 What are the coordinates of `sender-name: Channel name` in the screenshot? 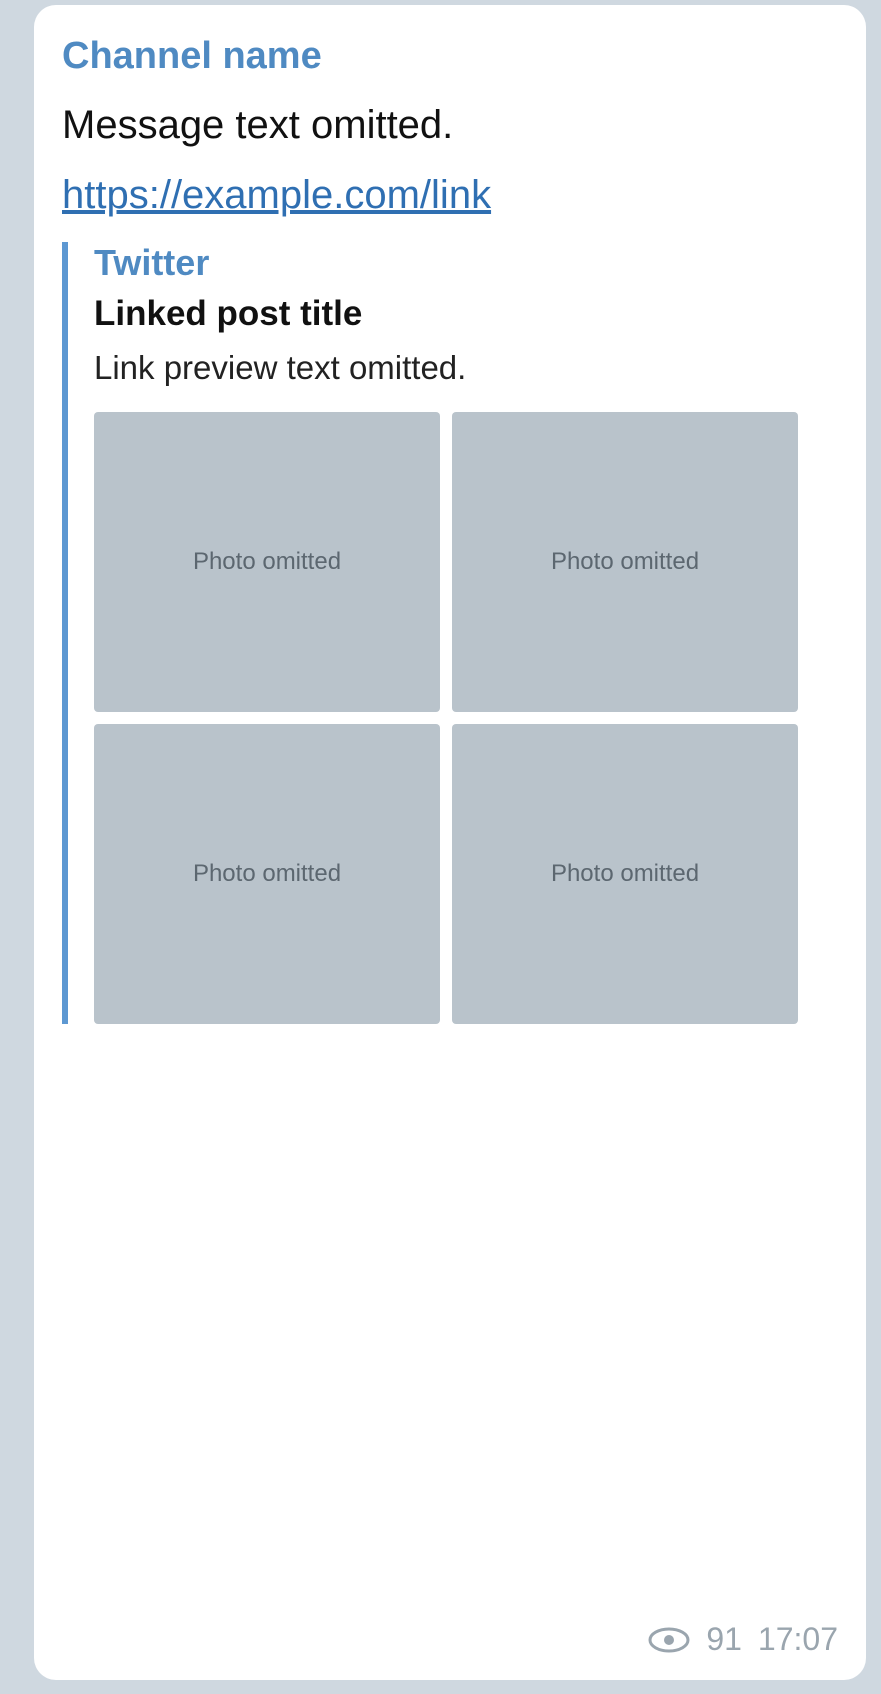 It's located at (450, 56).